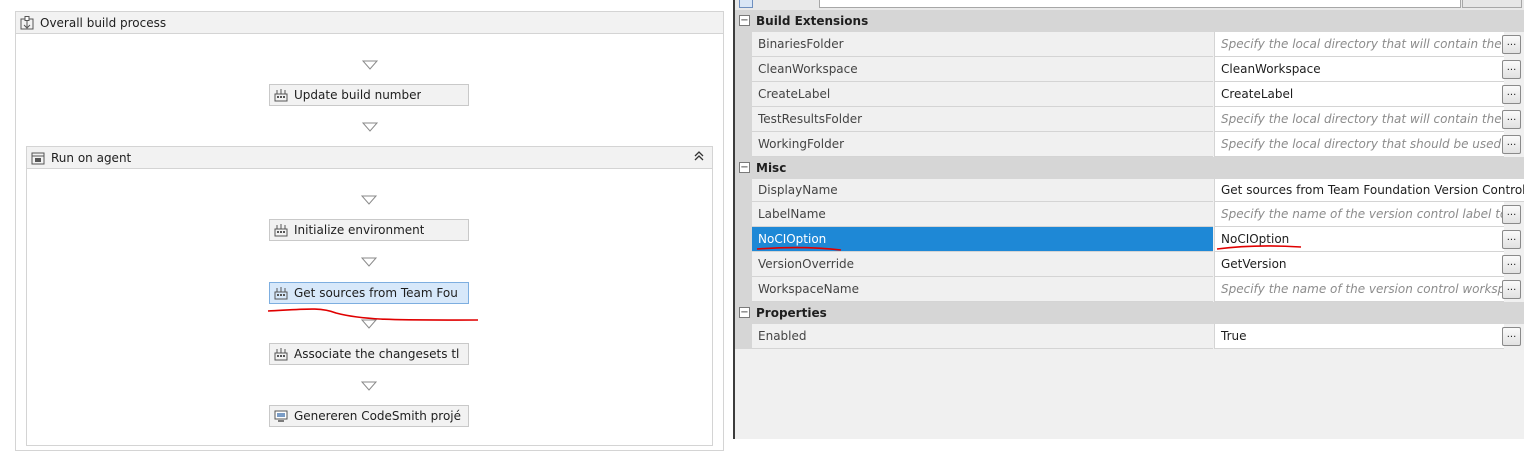 The height and width of the screenshot is (451, 1524). Describe the element at coordinates (369, 23) in the screenshot. I see `sequence-header: Overall build process` at that location.